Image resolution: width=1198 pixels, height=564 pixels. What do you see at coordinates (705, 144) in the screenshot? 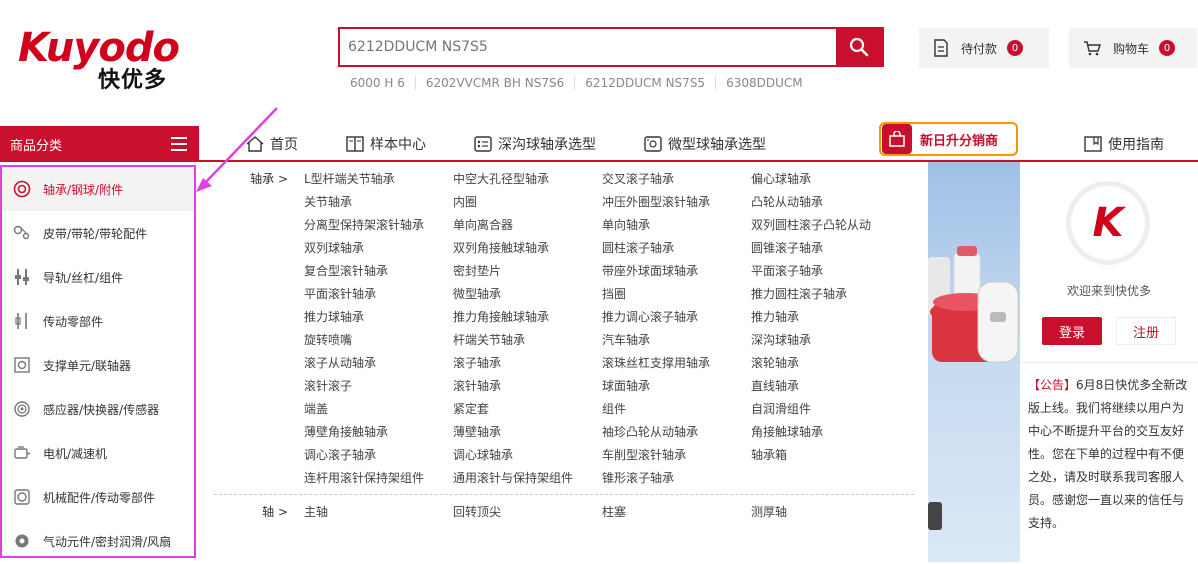
I see `nav-mini-bearing-selection: 微型球轴承选型` at bounding box center [705, 144].